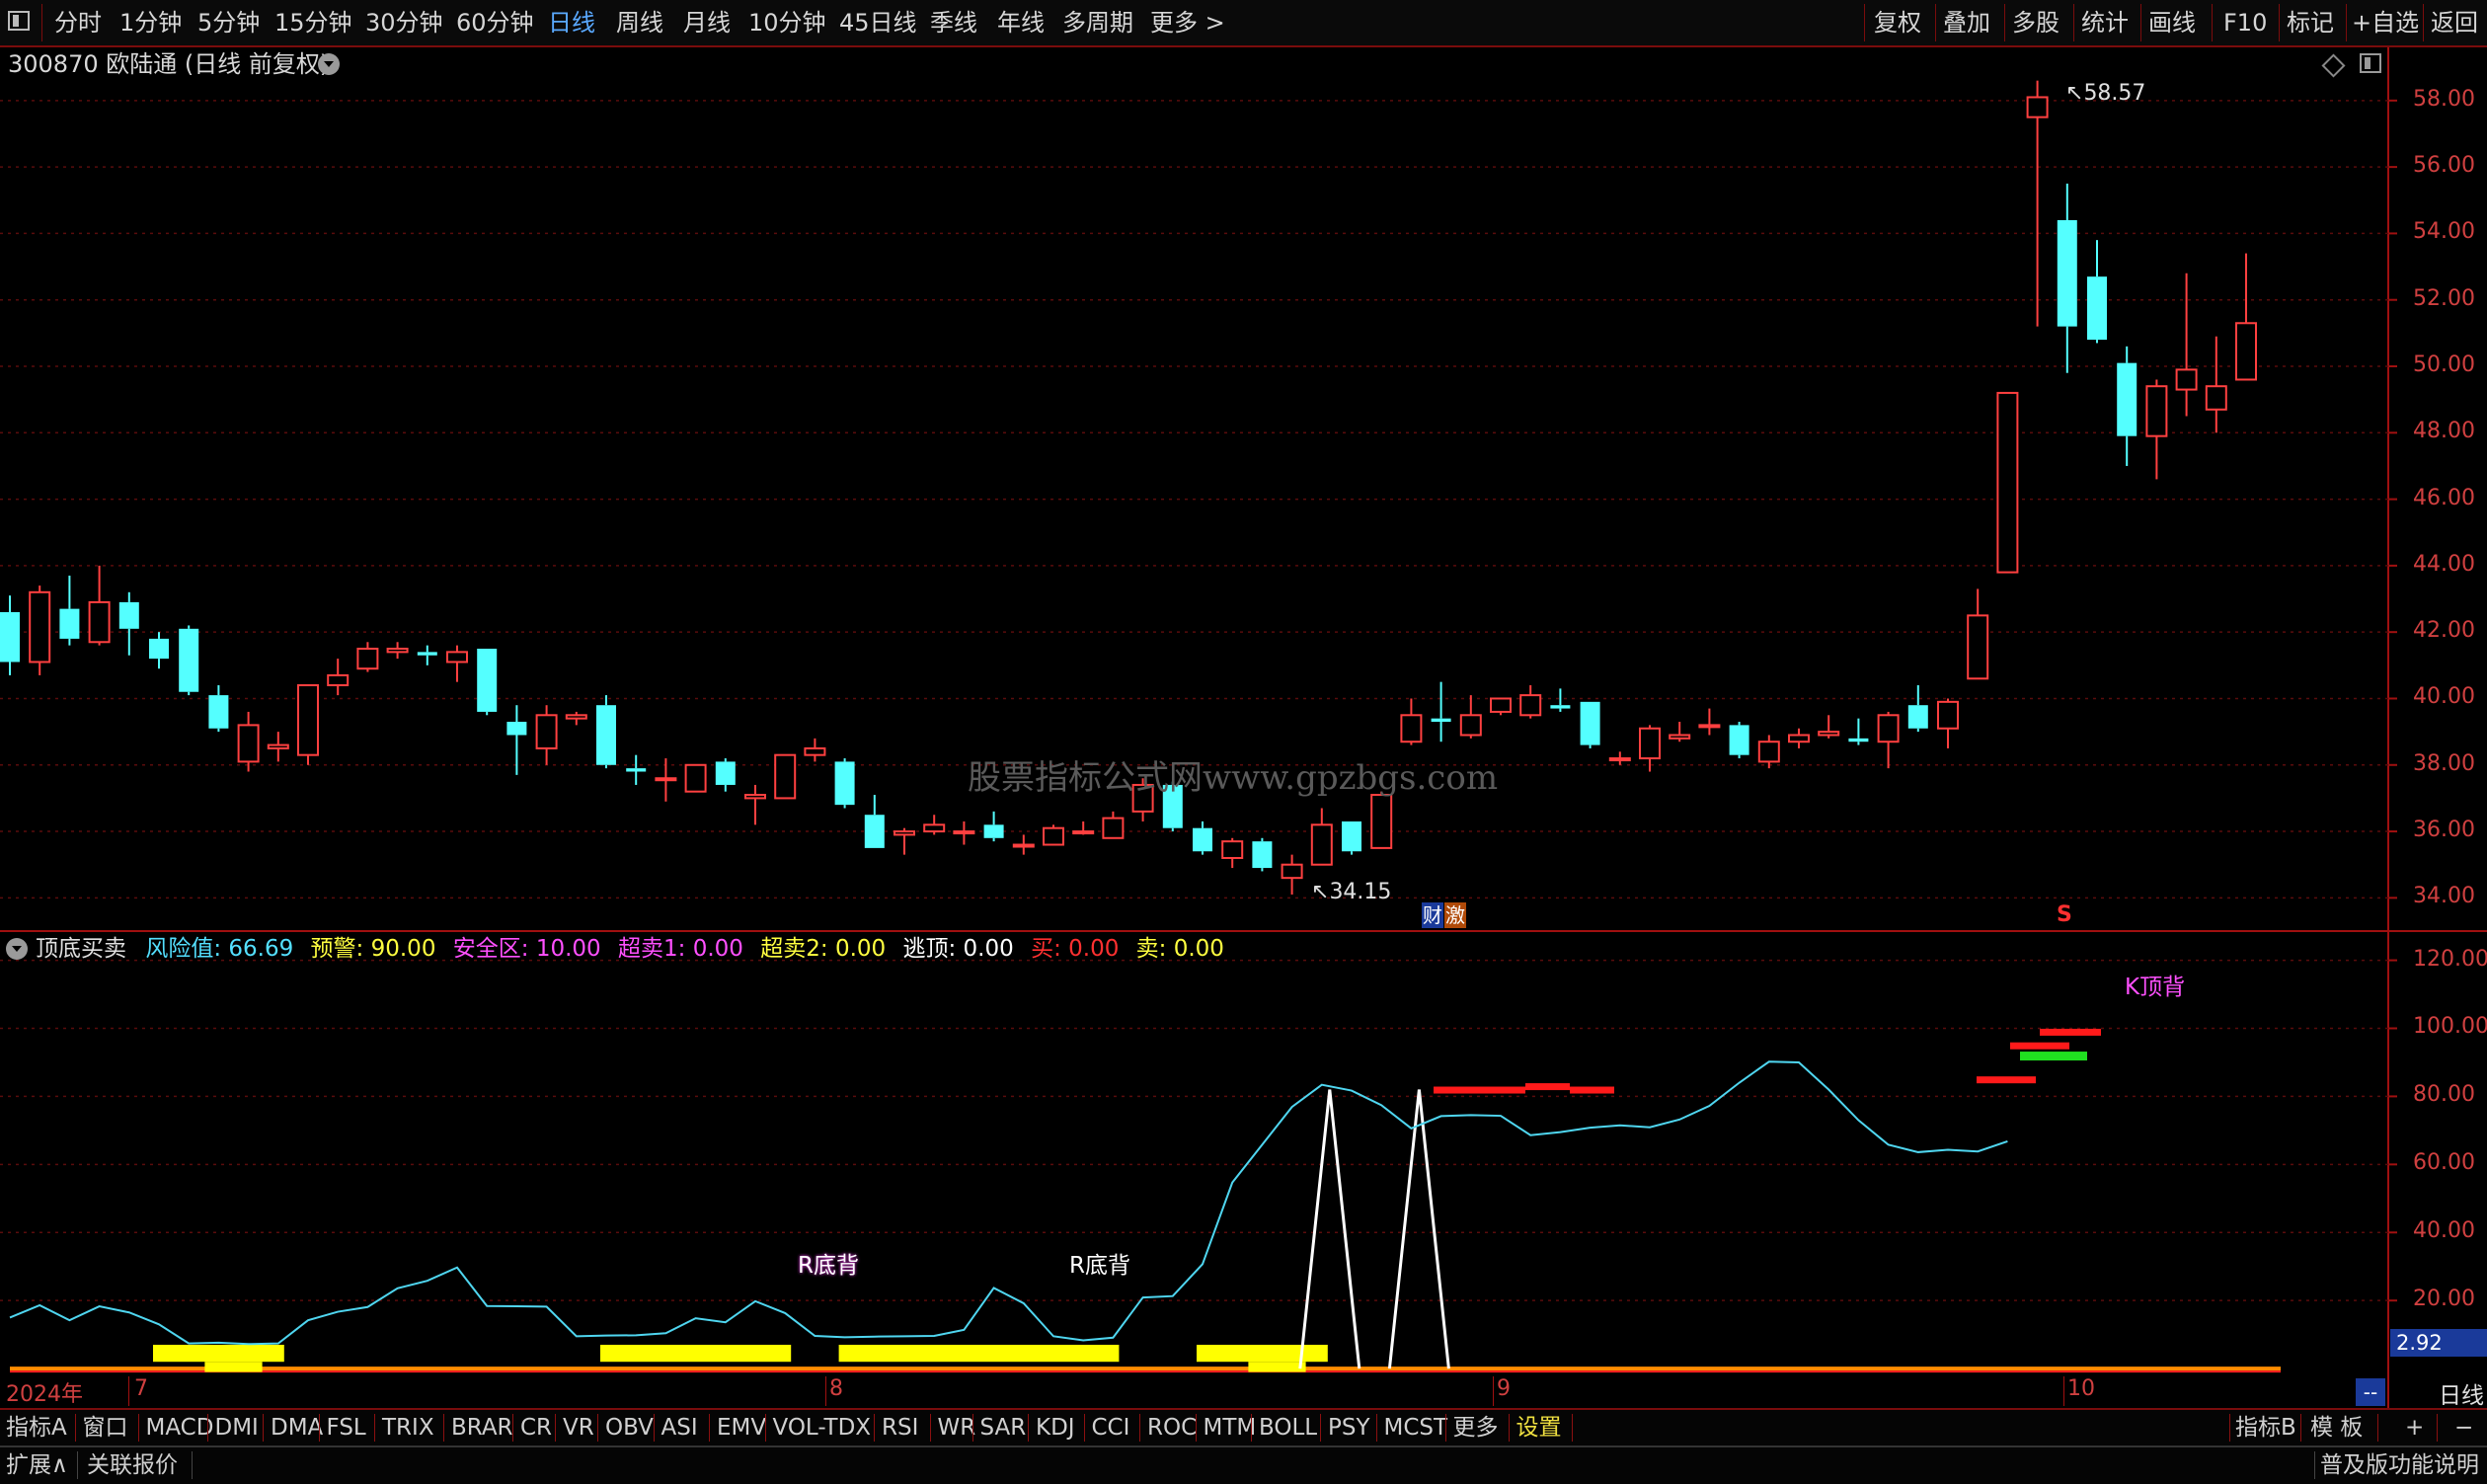 The image size is (2487, 1484). I want to click on expand-button: 扩展∧, so click(37, 1465).